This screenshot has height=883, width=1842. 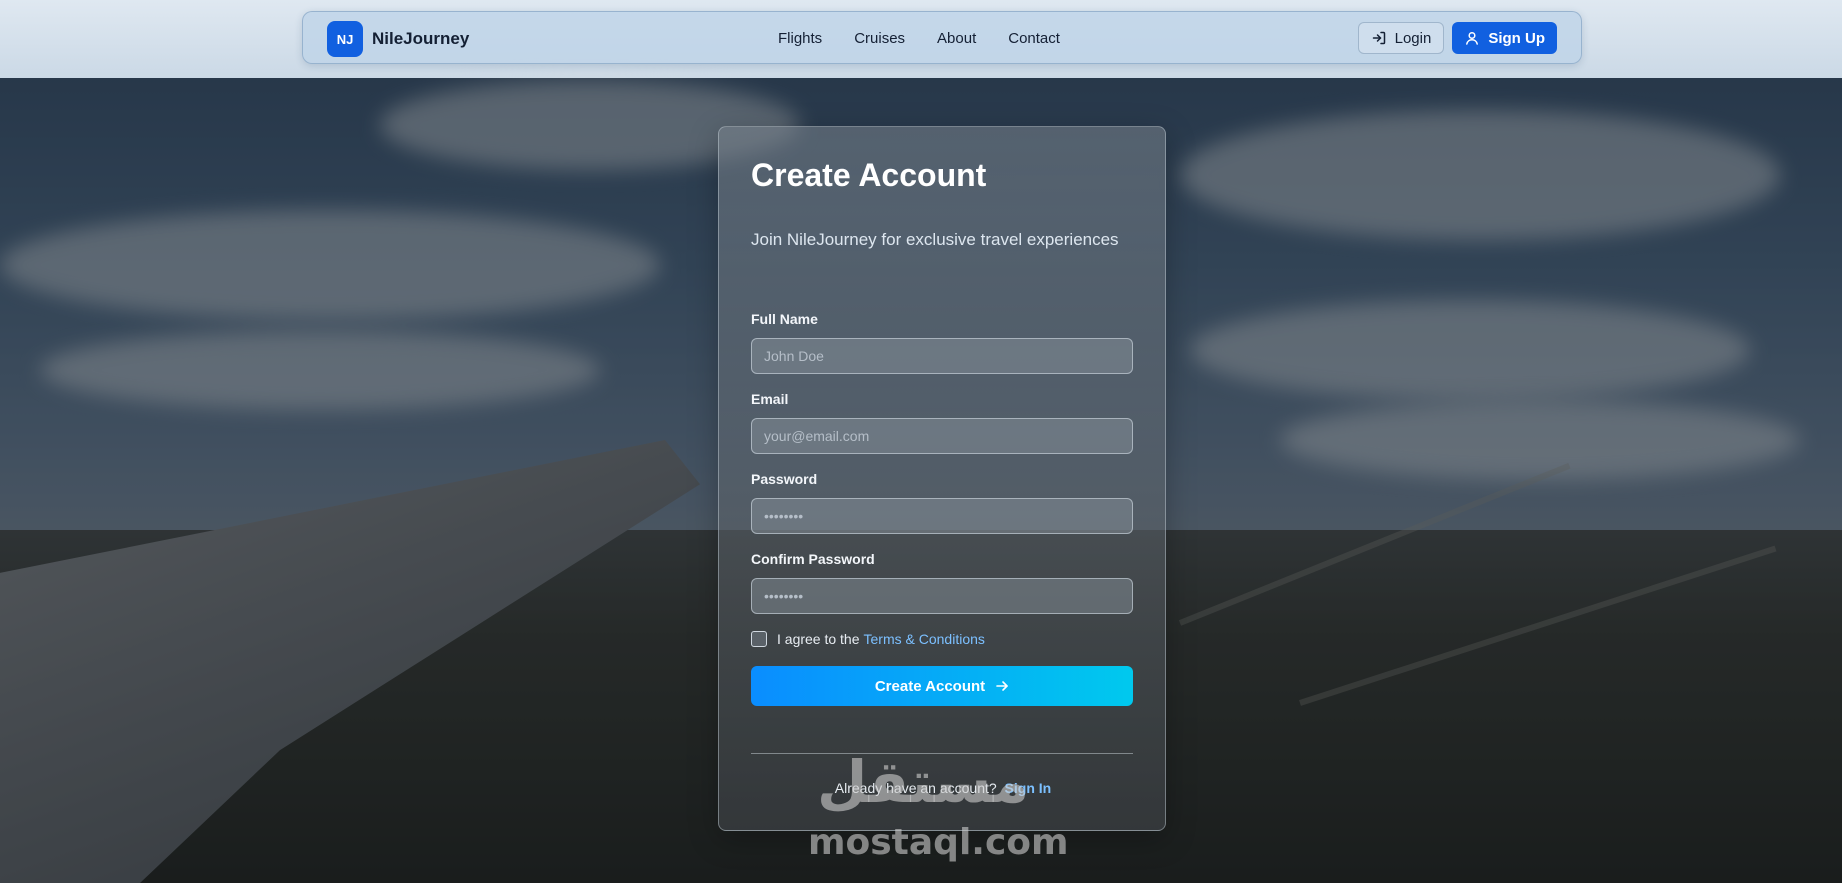 What do you see at coordinates (942, 356) in the screenshot?
I see `full-name-input` at bounding box center [942, 356].